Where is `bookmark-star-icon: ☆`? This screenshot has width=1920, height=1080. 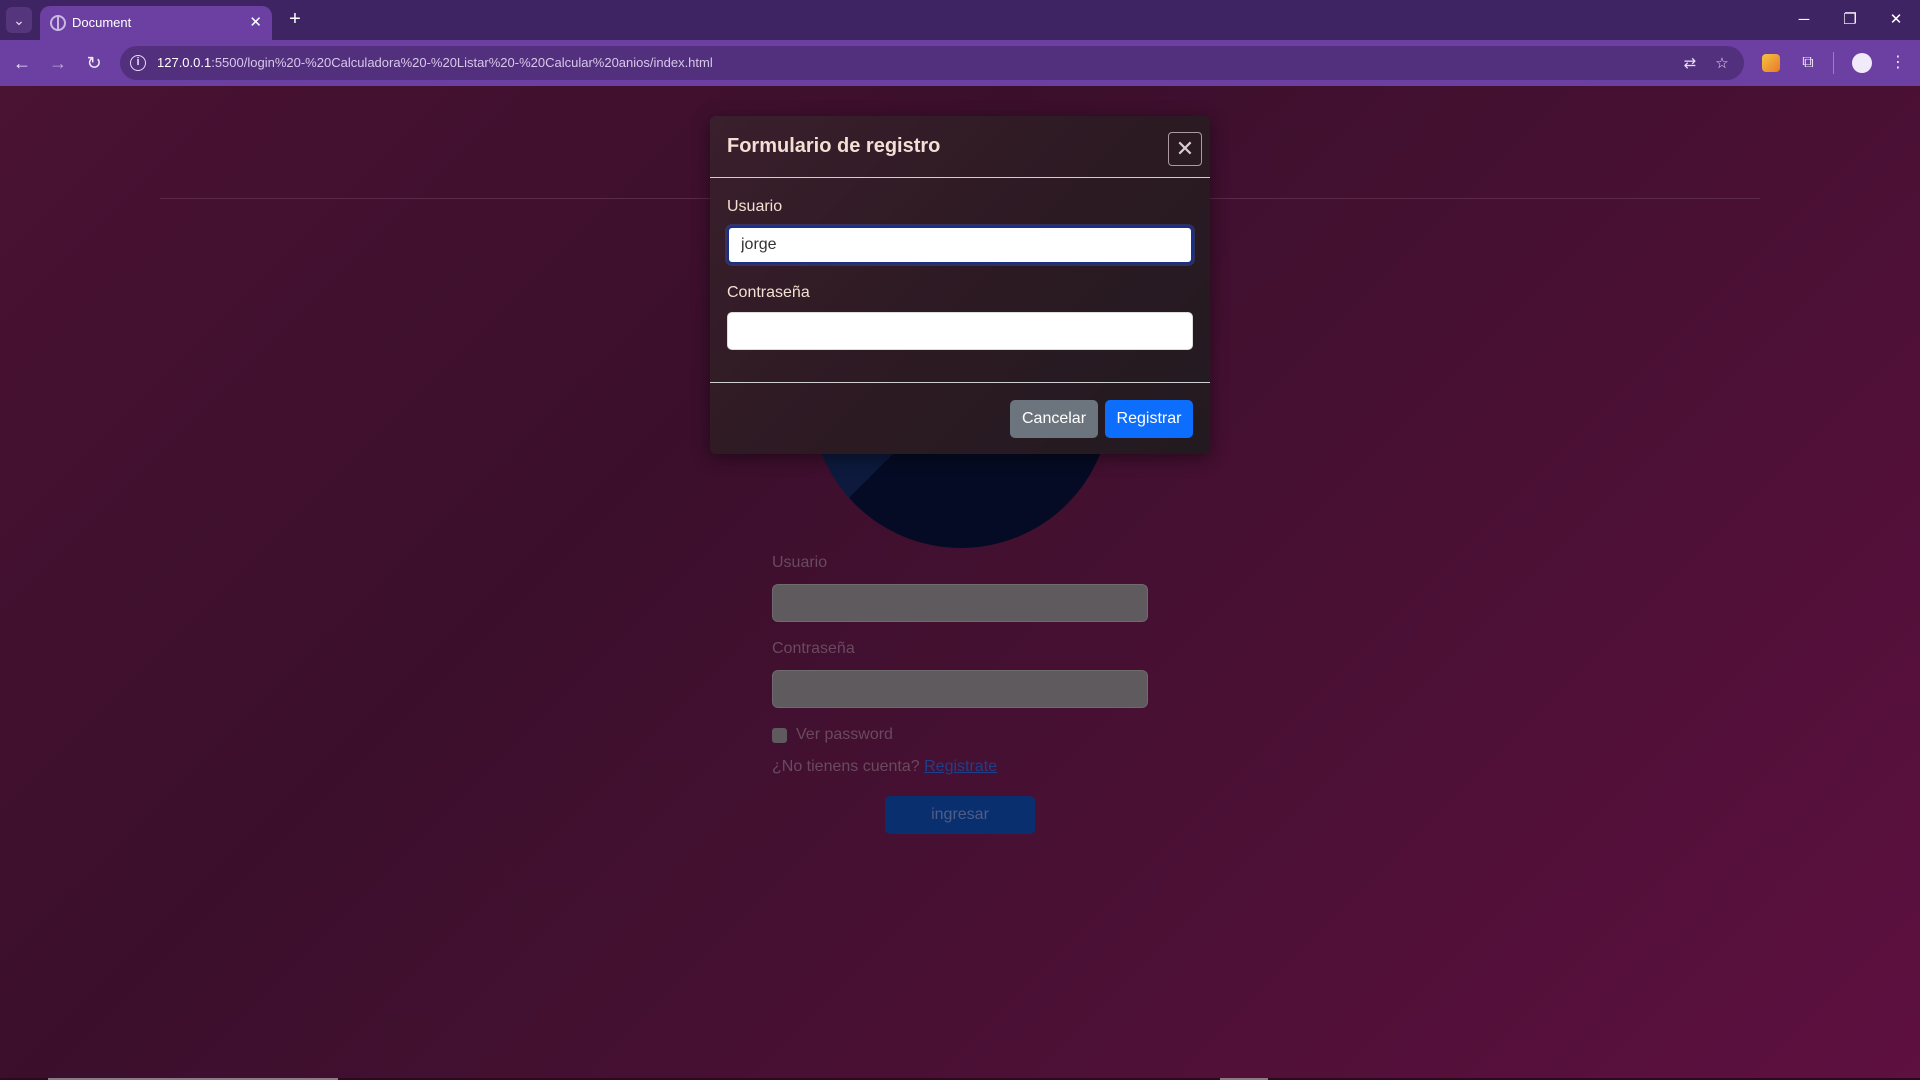 bookmark-star-icon: ☆ is located at coordinates (1722, 64).